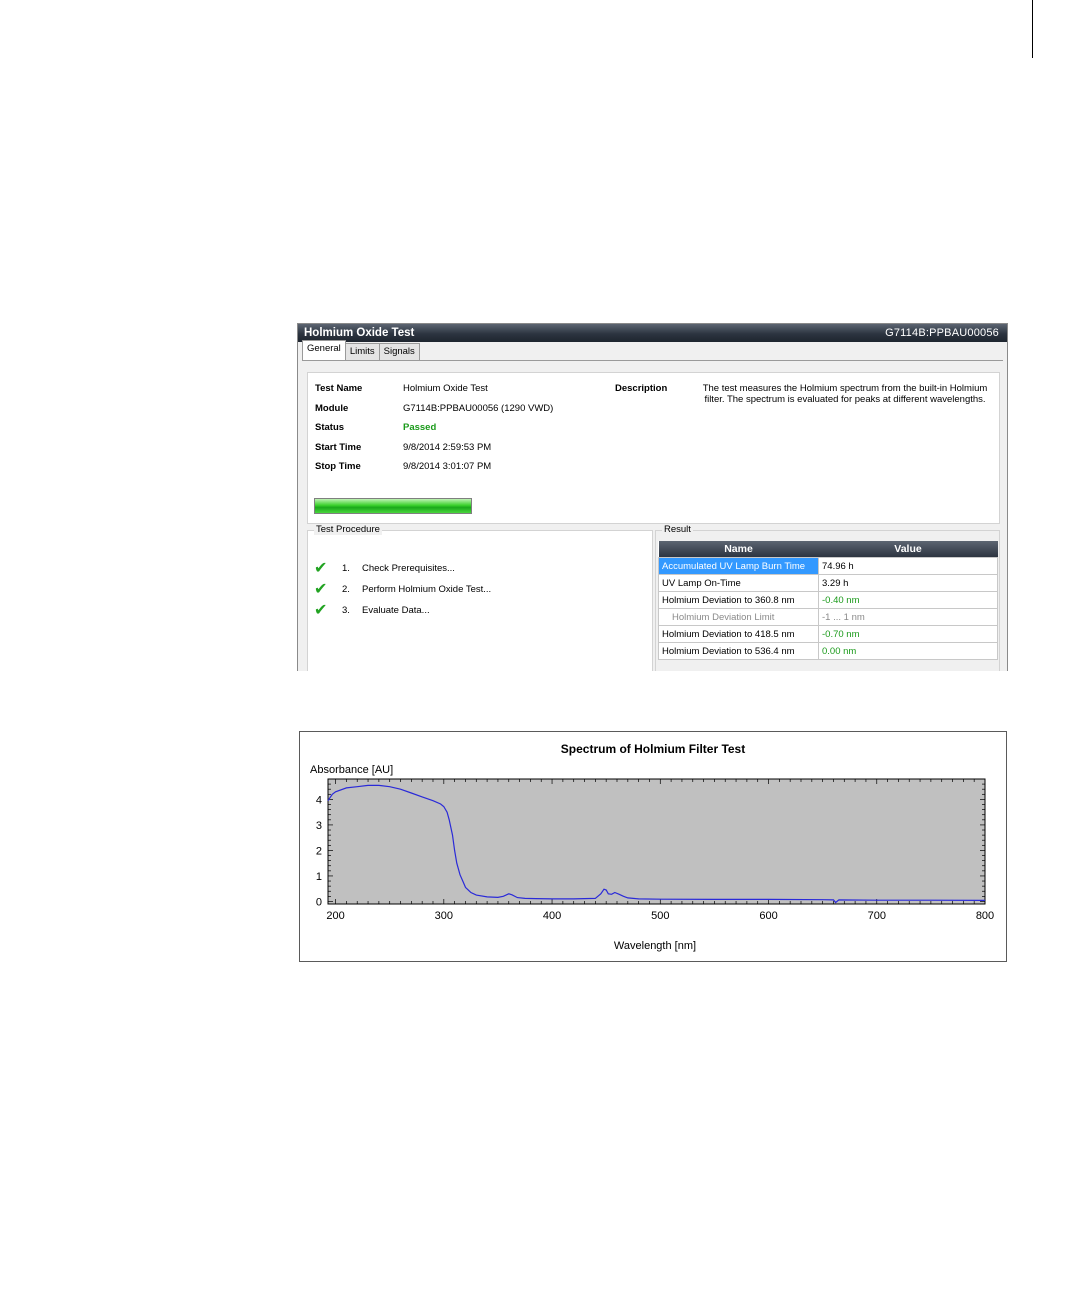  What do you see at coordinates (420, 427) in the screenshot?
I see `status-value: Passed` at bounding box center [420, 427].